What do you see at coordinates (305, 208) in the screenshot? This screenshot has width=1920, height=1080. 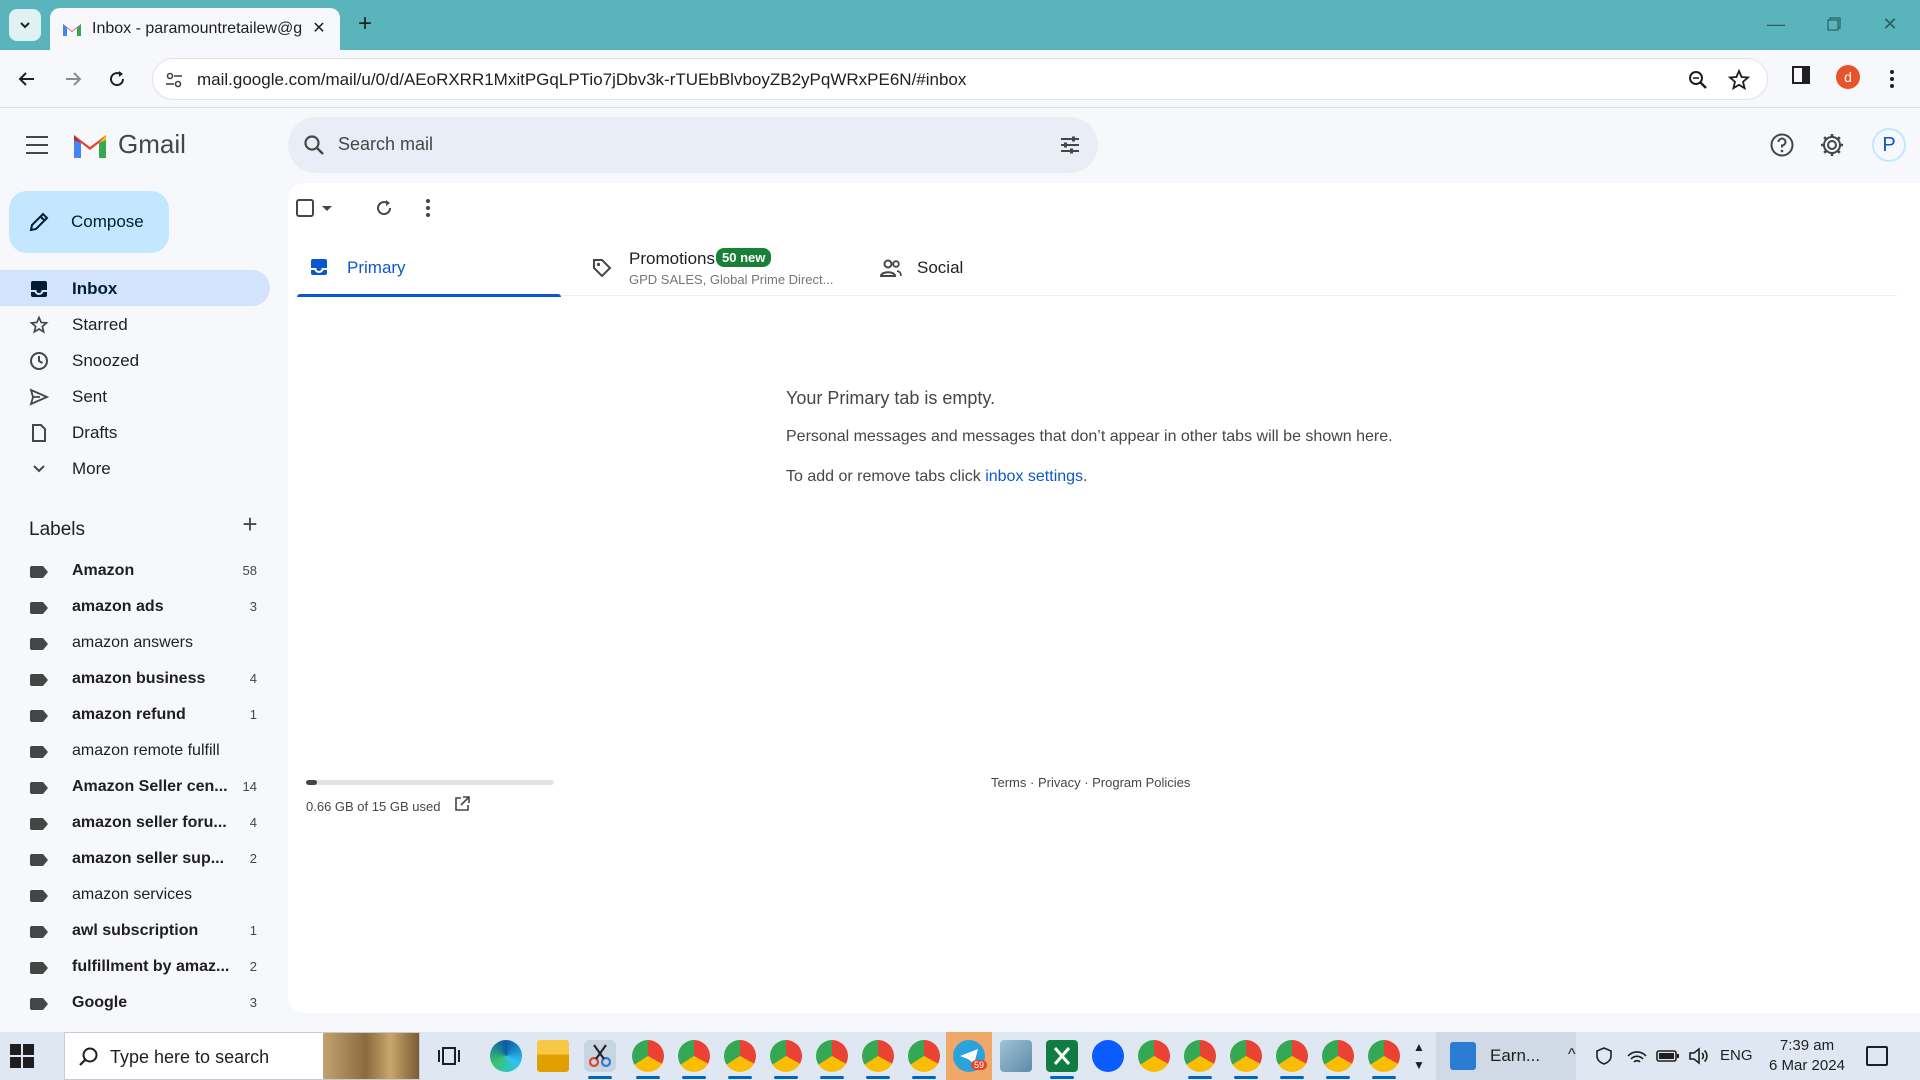 I see `select-all-checkbox` at bounding box center [305, 208].